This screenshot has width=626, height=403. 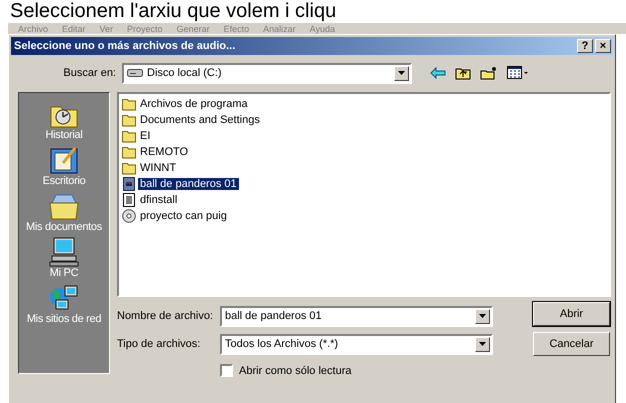 I want to click on cancel-button: Cancelar, so click(x=571, y=344).